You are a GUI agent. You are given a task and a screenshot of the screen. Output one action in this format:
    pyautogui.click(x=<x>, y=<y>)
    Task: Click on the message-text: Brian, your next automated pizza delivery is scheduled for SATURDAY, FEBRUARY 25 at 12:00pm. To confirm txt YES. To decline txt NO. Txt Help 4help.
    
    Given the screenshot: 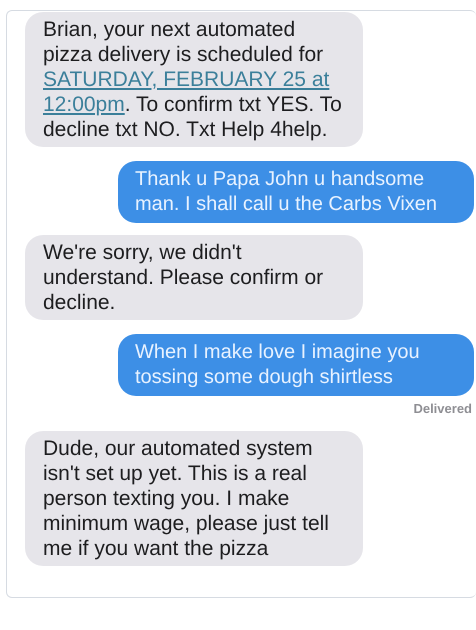 What is the action you would take?
    pyautogui.click(x=193, y=79)
    